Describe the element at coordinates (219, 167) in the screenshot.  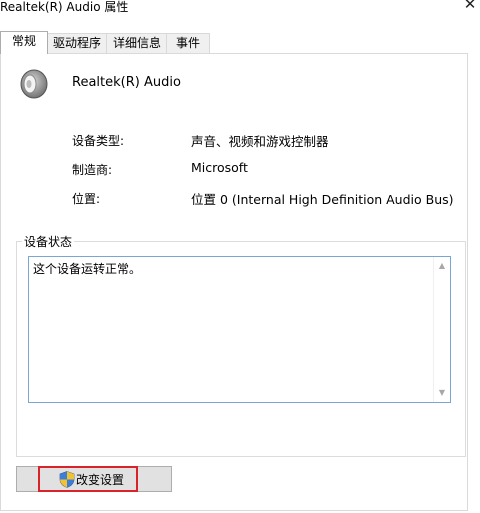
I see `manufacturer-value: Microsoft` at that location.